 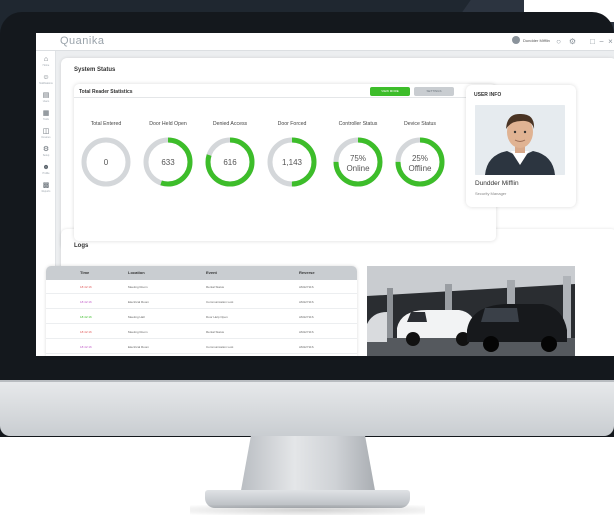 I want to click on gauge-denied-access: 616, so click(x=230, y=162).